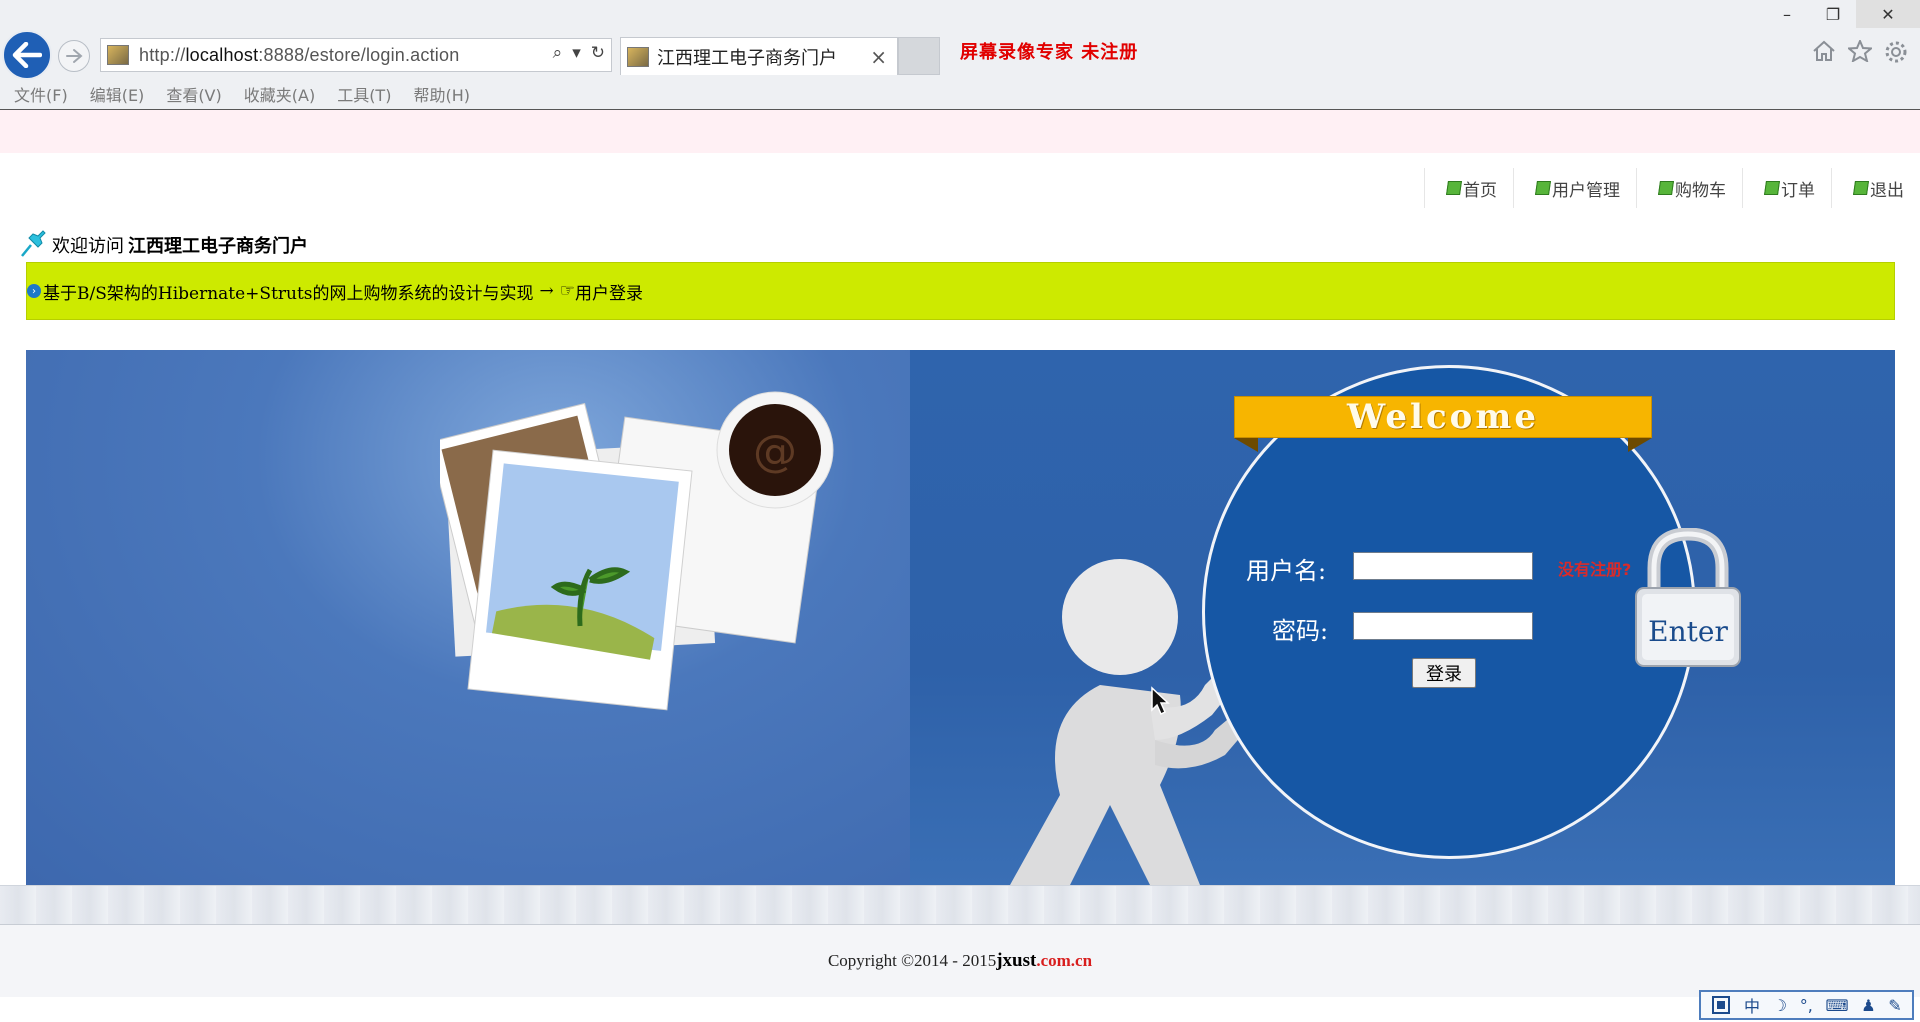  I want to click on footer-pattern, so click(960, 905).